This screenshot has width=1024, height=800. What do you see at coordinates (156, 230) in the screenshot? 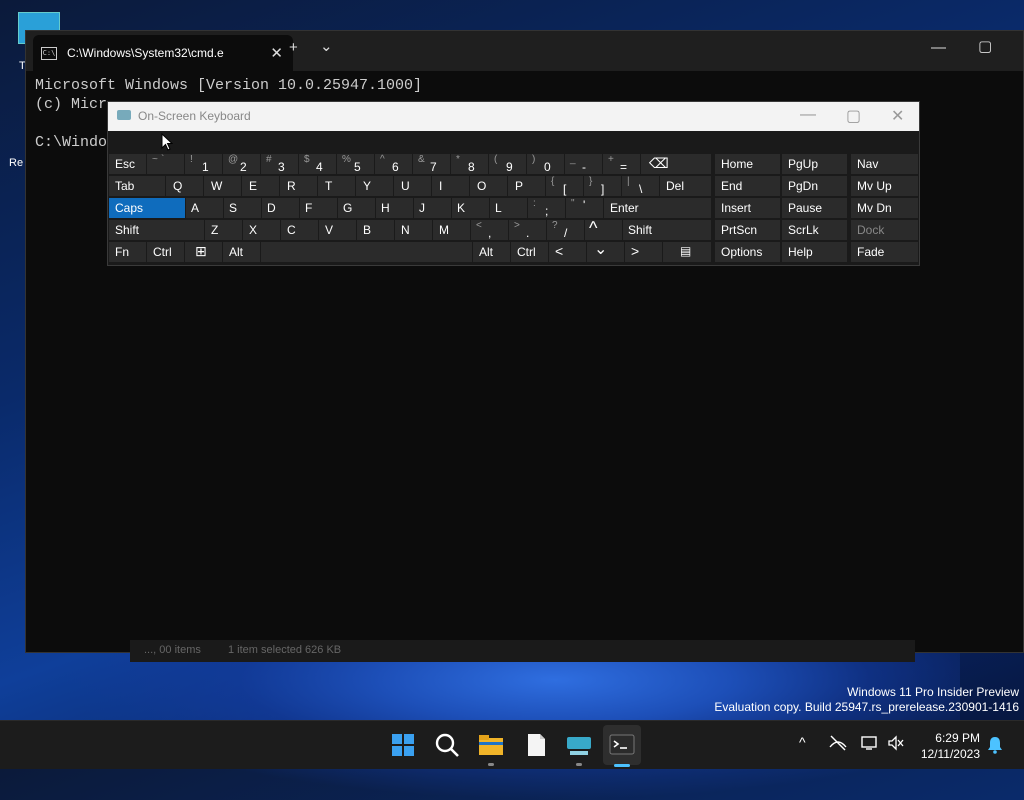
I see `key-shift-left: Shift` at bounding box center [156, 230].